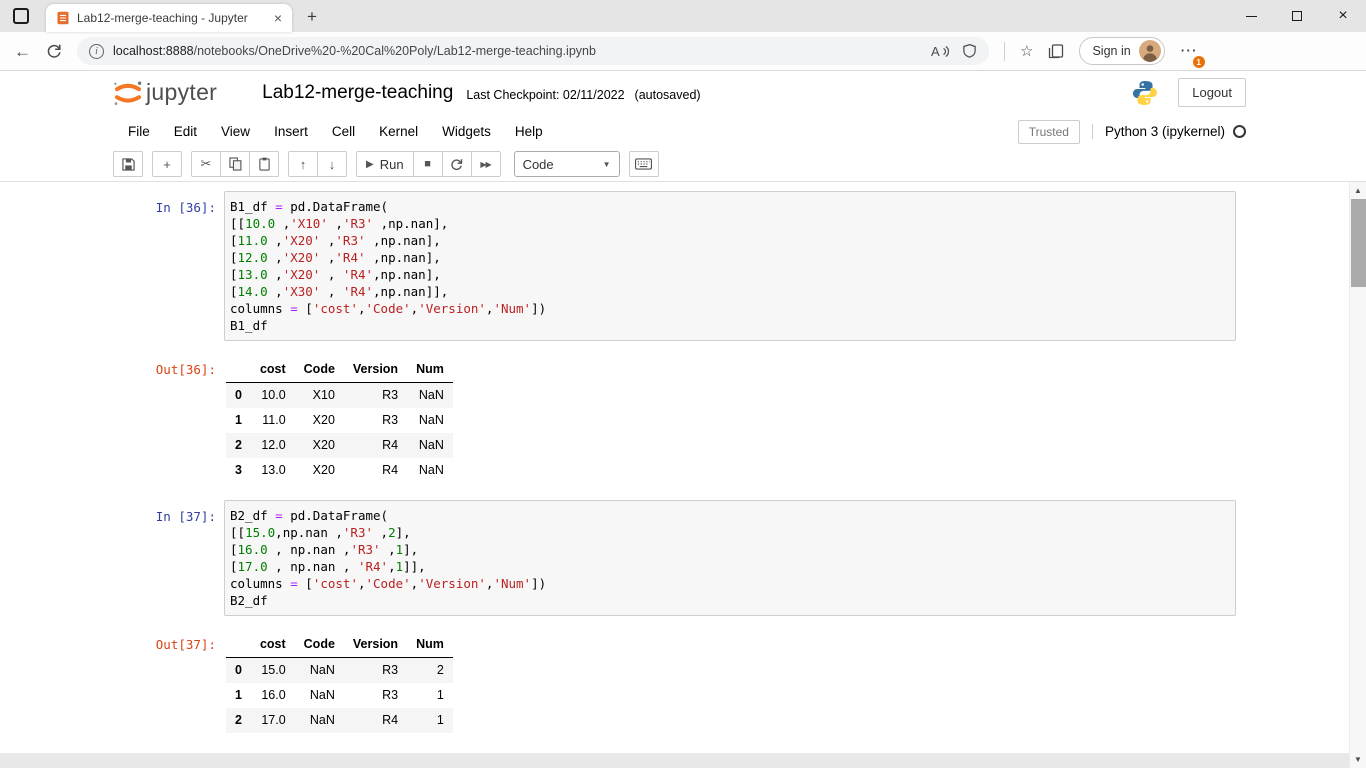  Describe the element at coordinates (391, 164) in the screenshot. I see `run-label: Run` at that location.